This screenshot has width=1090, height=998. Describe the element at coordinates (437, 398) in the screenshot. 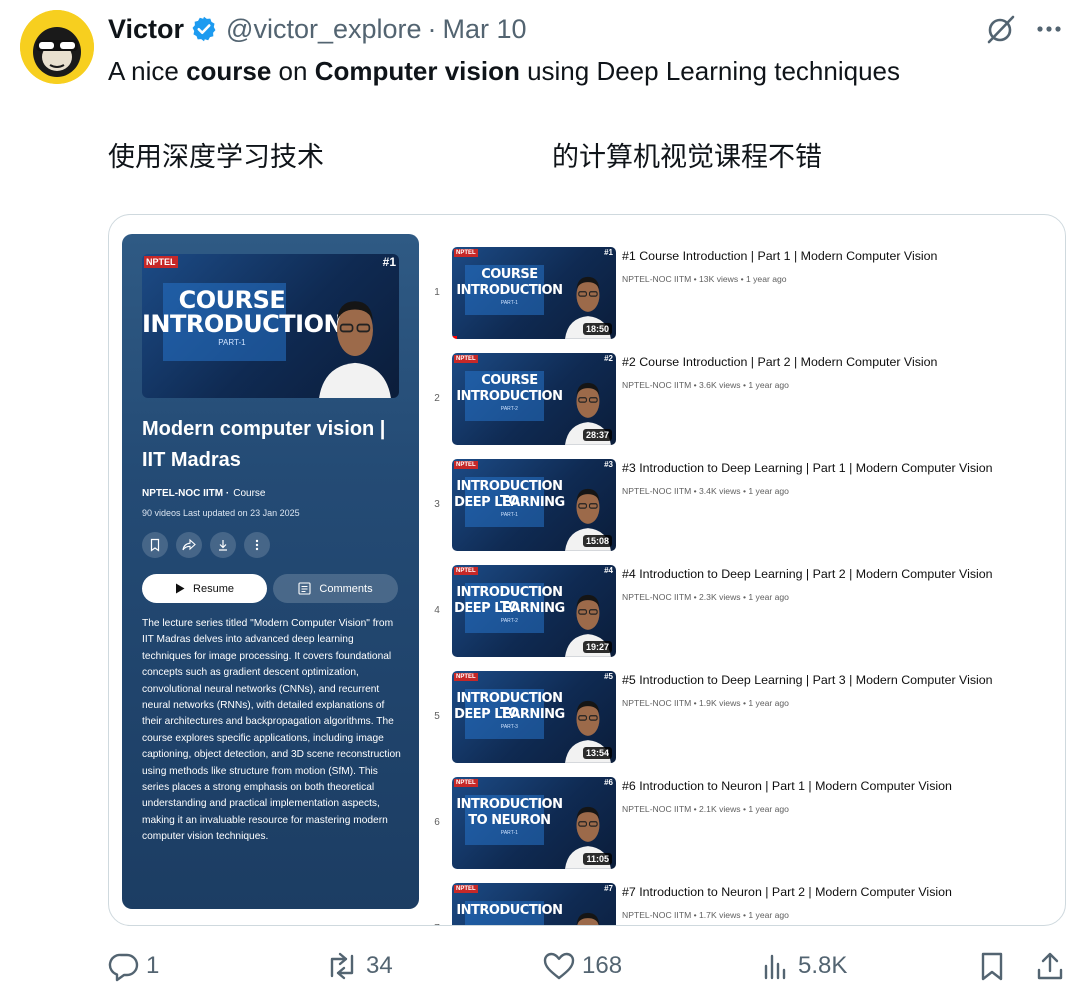

I see `video-index: 2` at that location.